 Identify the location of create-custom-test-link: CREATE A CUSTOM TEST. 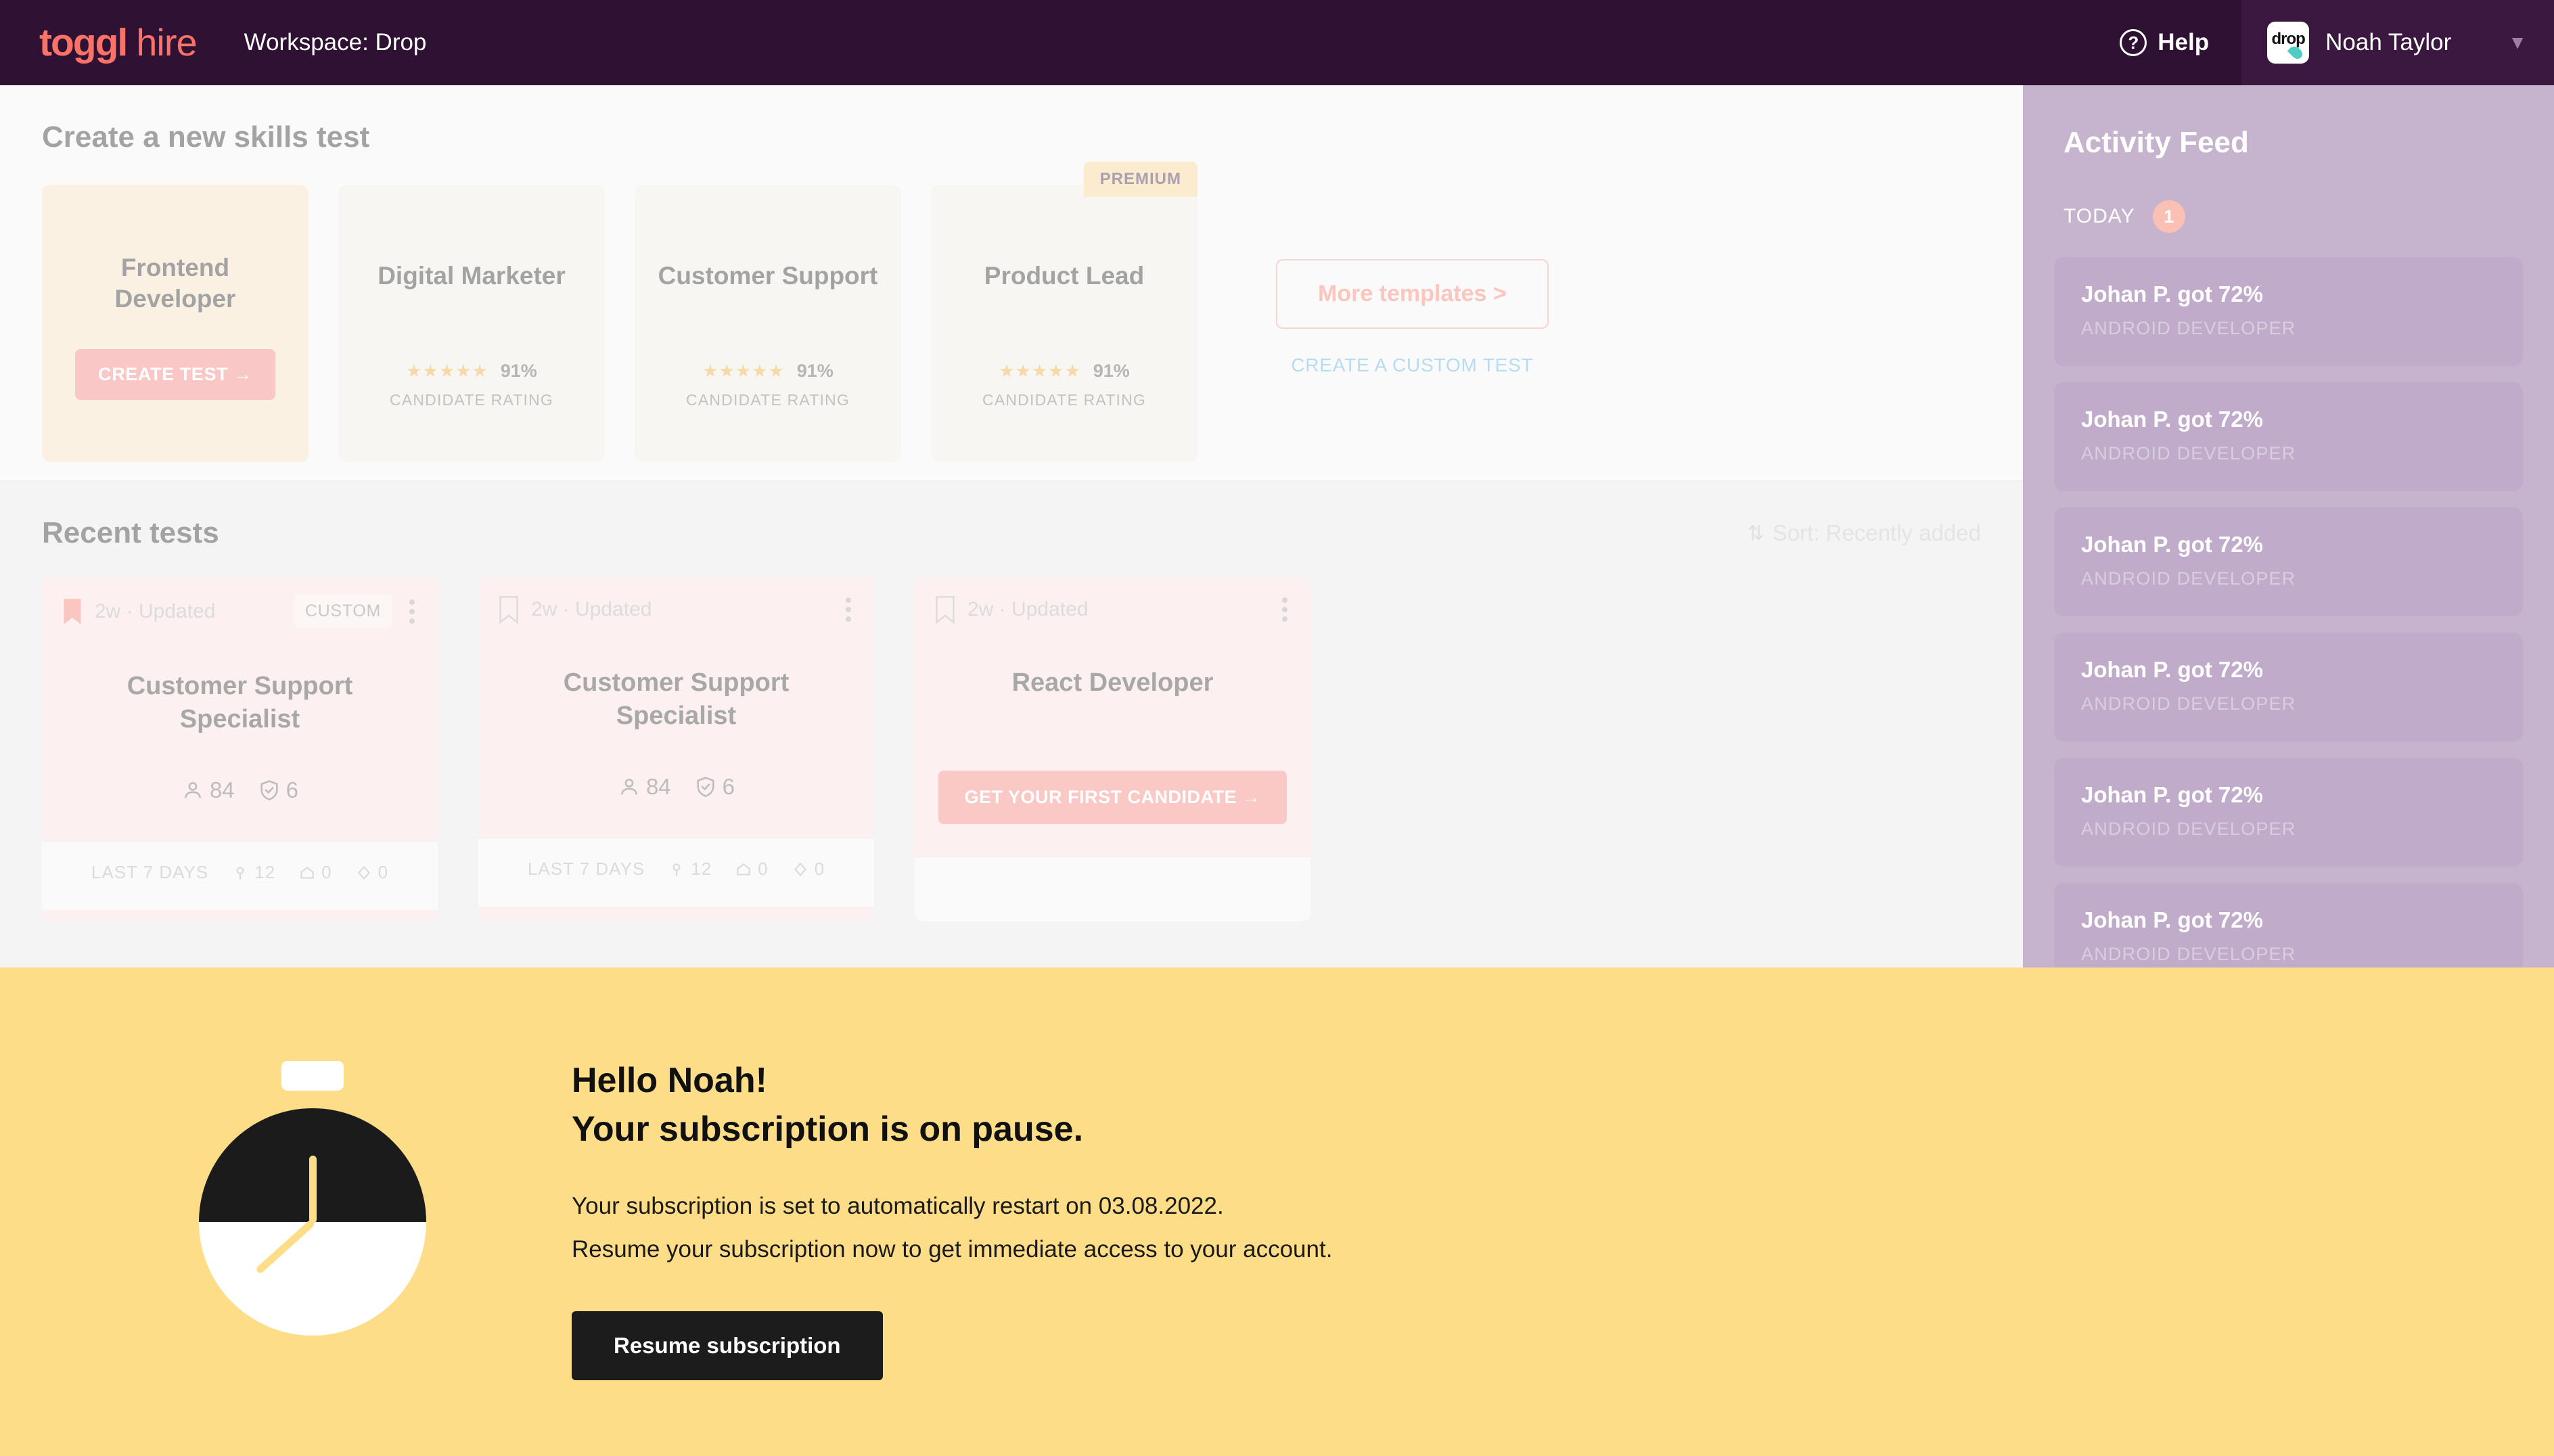
(1412, 365).